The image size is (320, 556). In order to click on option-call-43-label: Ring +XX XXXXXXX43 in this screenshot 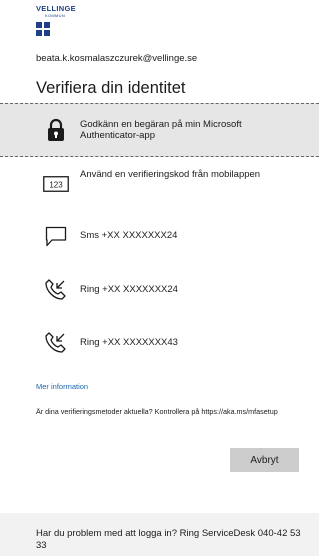, I will do `click(129, 342)`.